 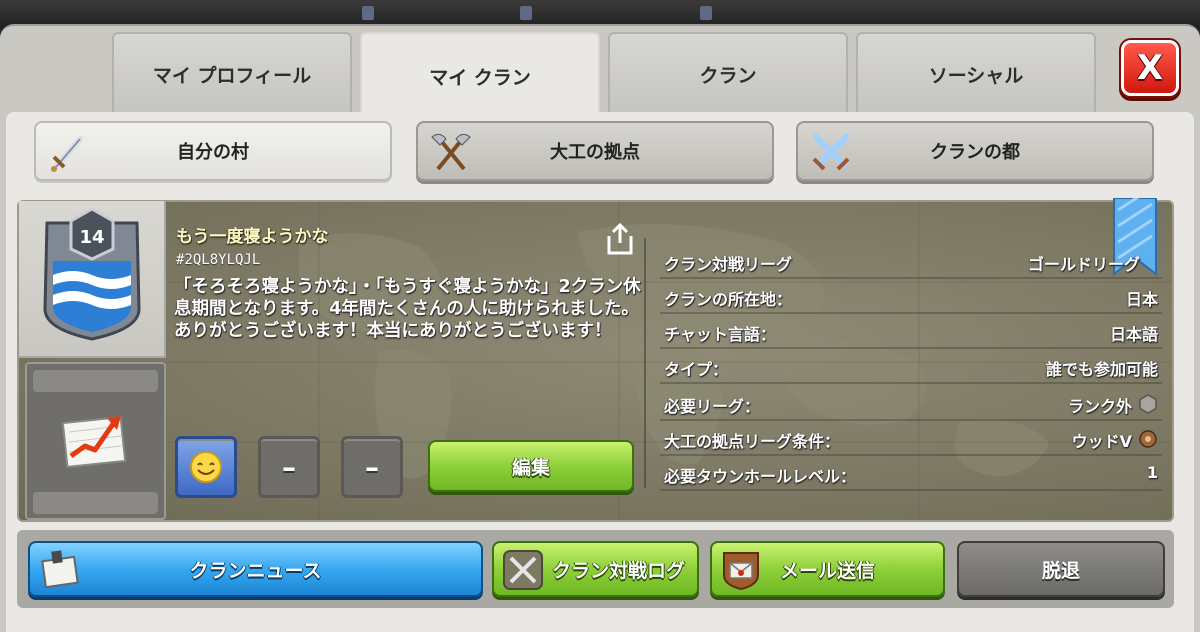 I want to click on info-value: ウッドV, so click(x=1101, y=441).